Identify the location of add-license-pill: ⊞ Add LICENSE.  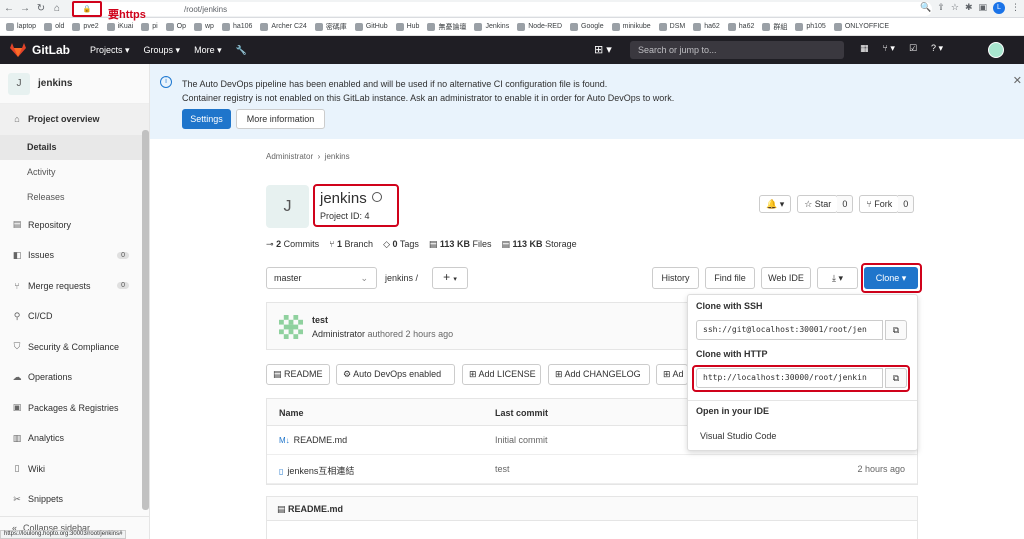
(501, 374).